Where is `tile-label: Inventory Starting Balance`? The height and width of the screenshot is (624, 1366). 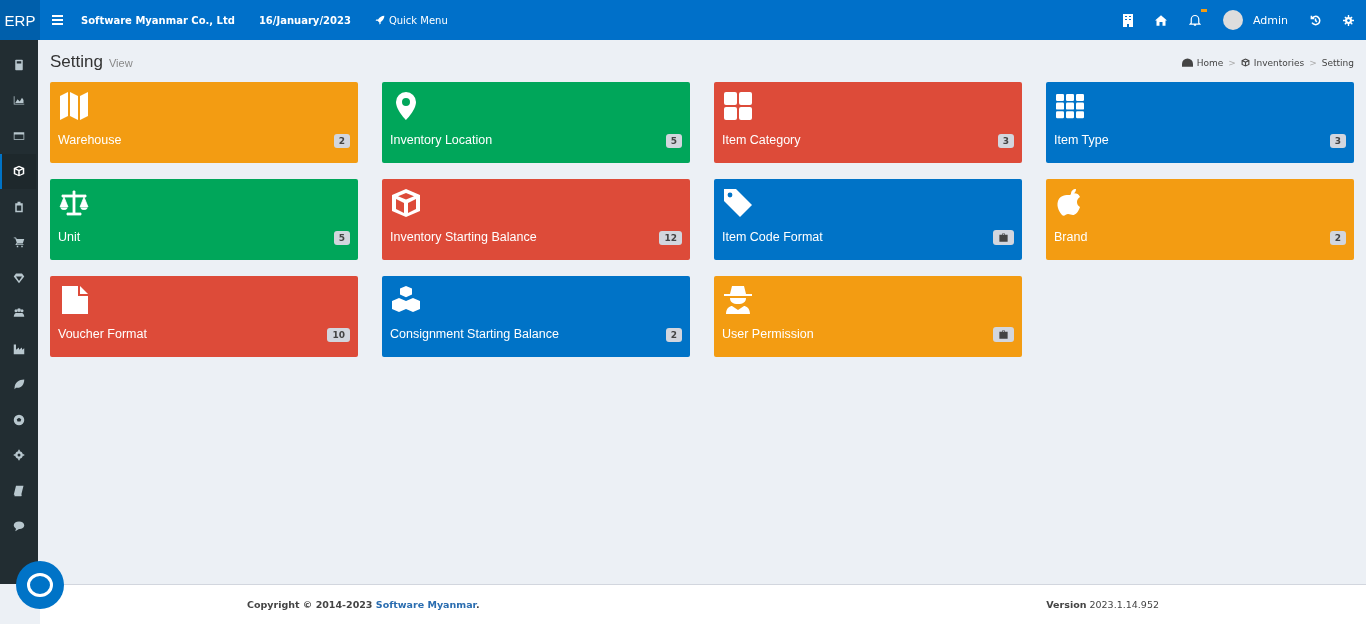
tile-label: Inventory Starting Balance is located at coordinates (463, 237).